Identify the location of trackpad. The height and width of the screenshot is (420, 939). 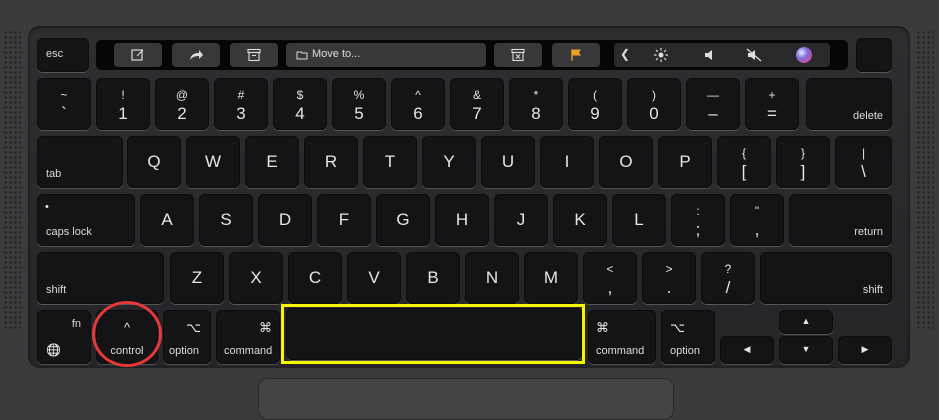
(466, 399).